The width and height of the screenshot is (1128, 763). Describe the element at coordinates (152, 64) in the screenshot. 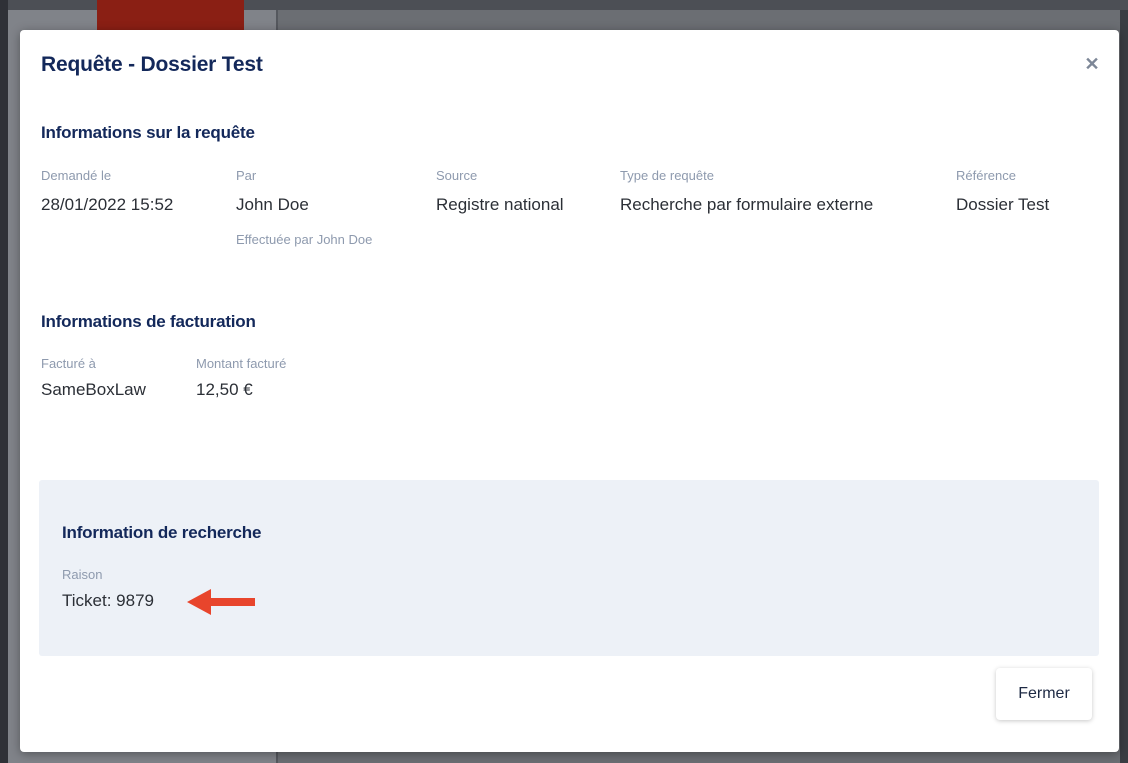

I see `modal-title: Requête - Dossier Test` at that location.